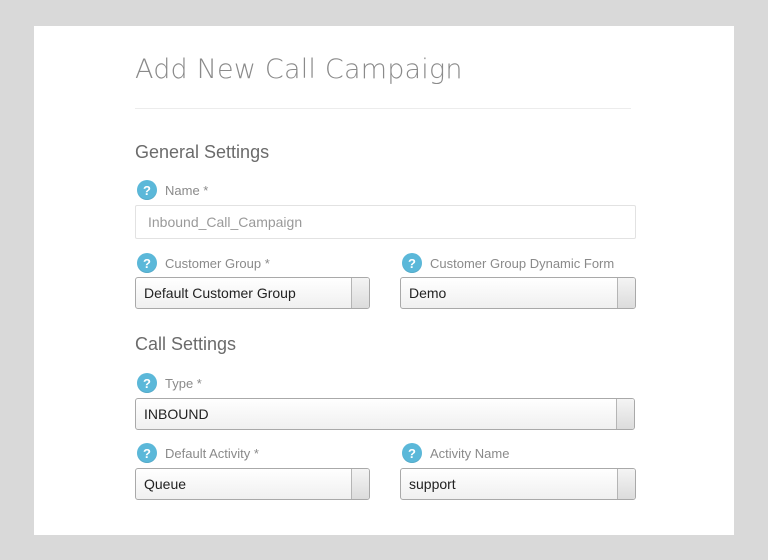 The image size is (768, 560). I want to click on default-activity-label-row: ? Default Activity *, so click(198, 453).